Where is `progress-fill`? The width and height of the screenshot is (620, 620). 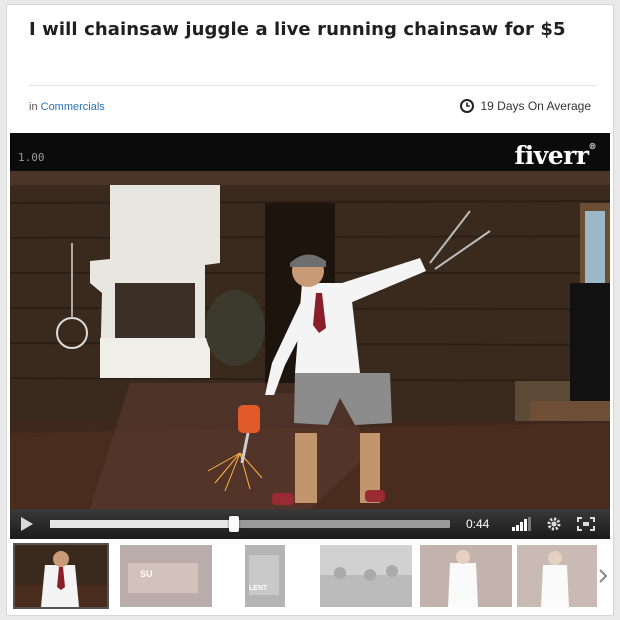
progress-fill is located at coordinates (142, 524).